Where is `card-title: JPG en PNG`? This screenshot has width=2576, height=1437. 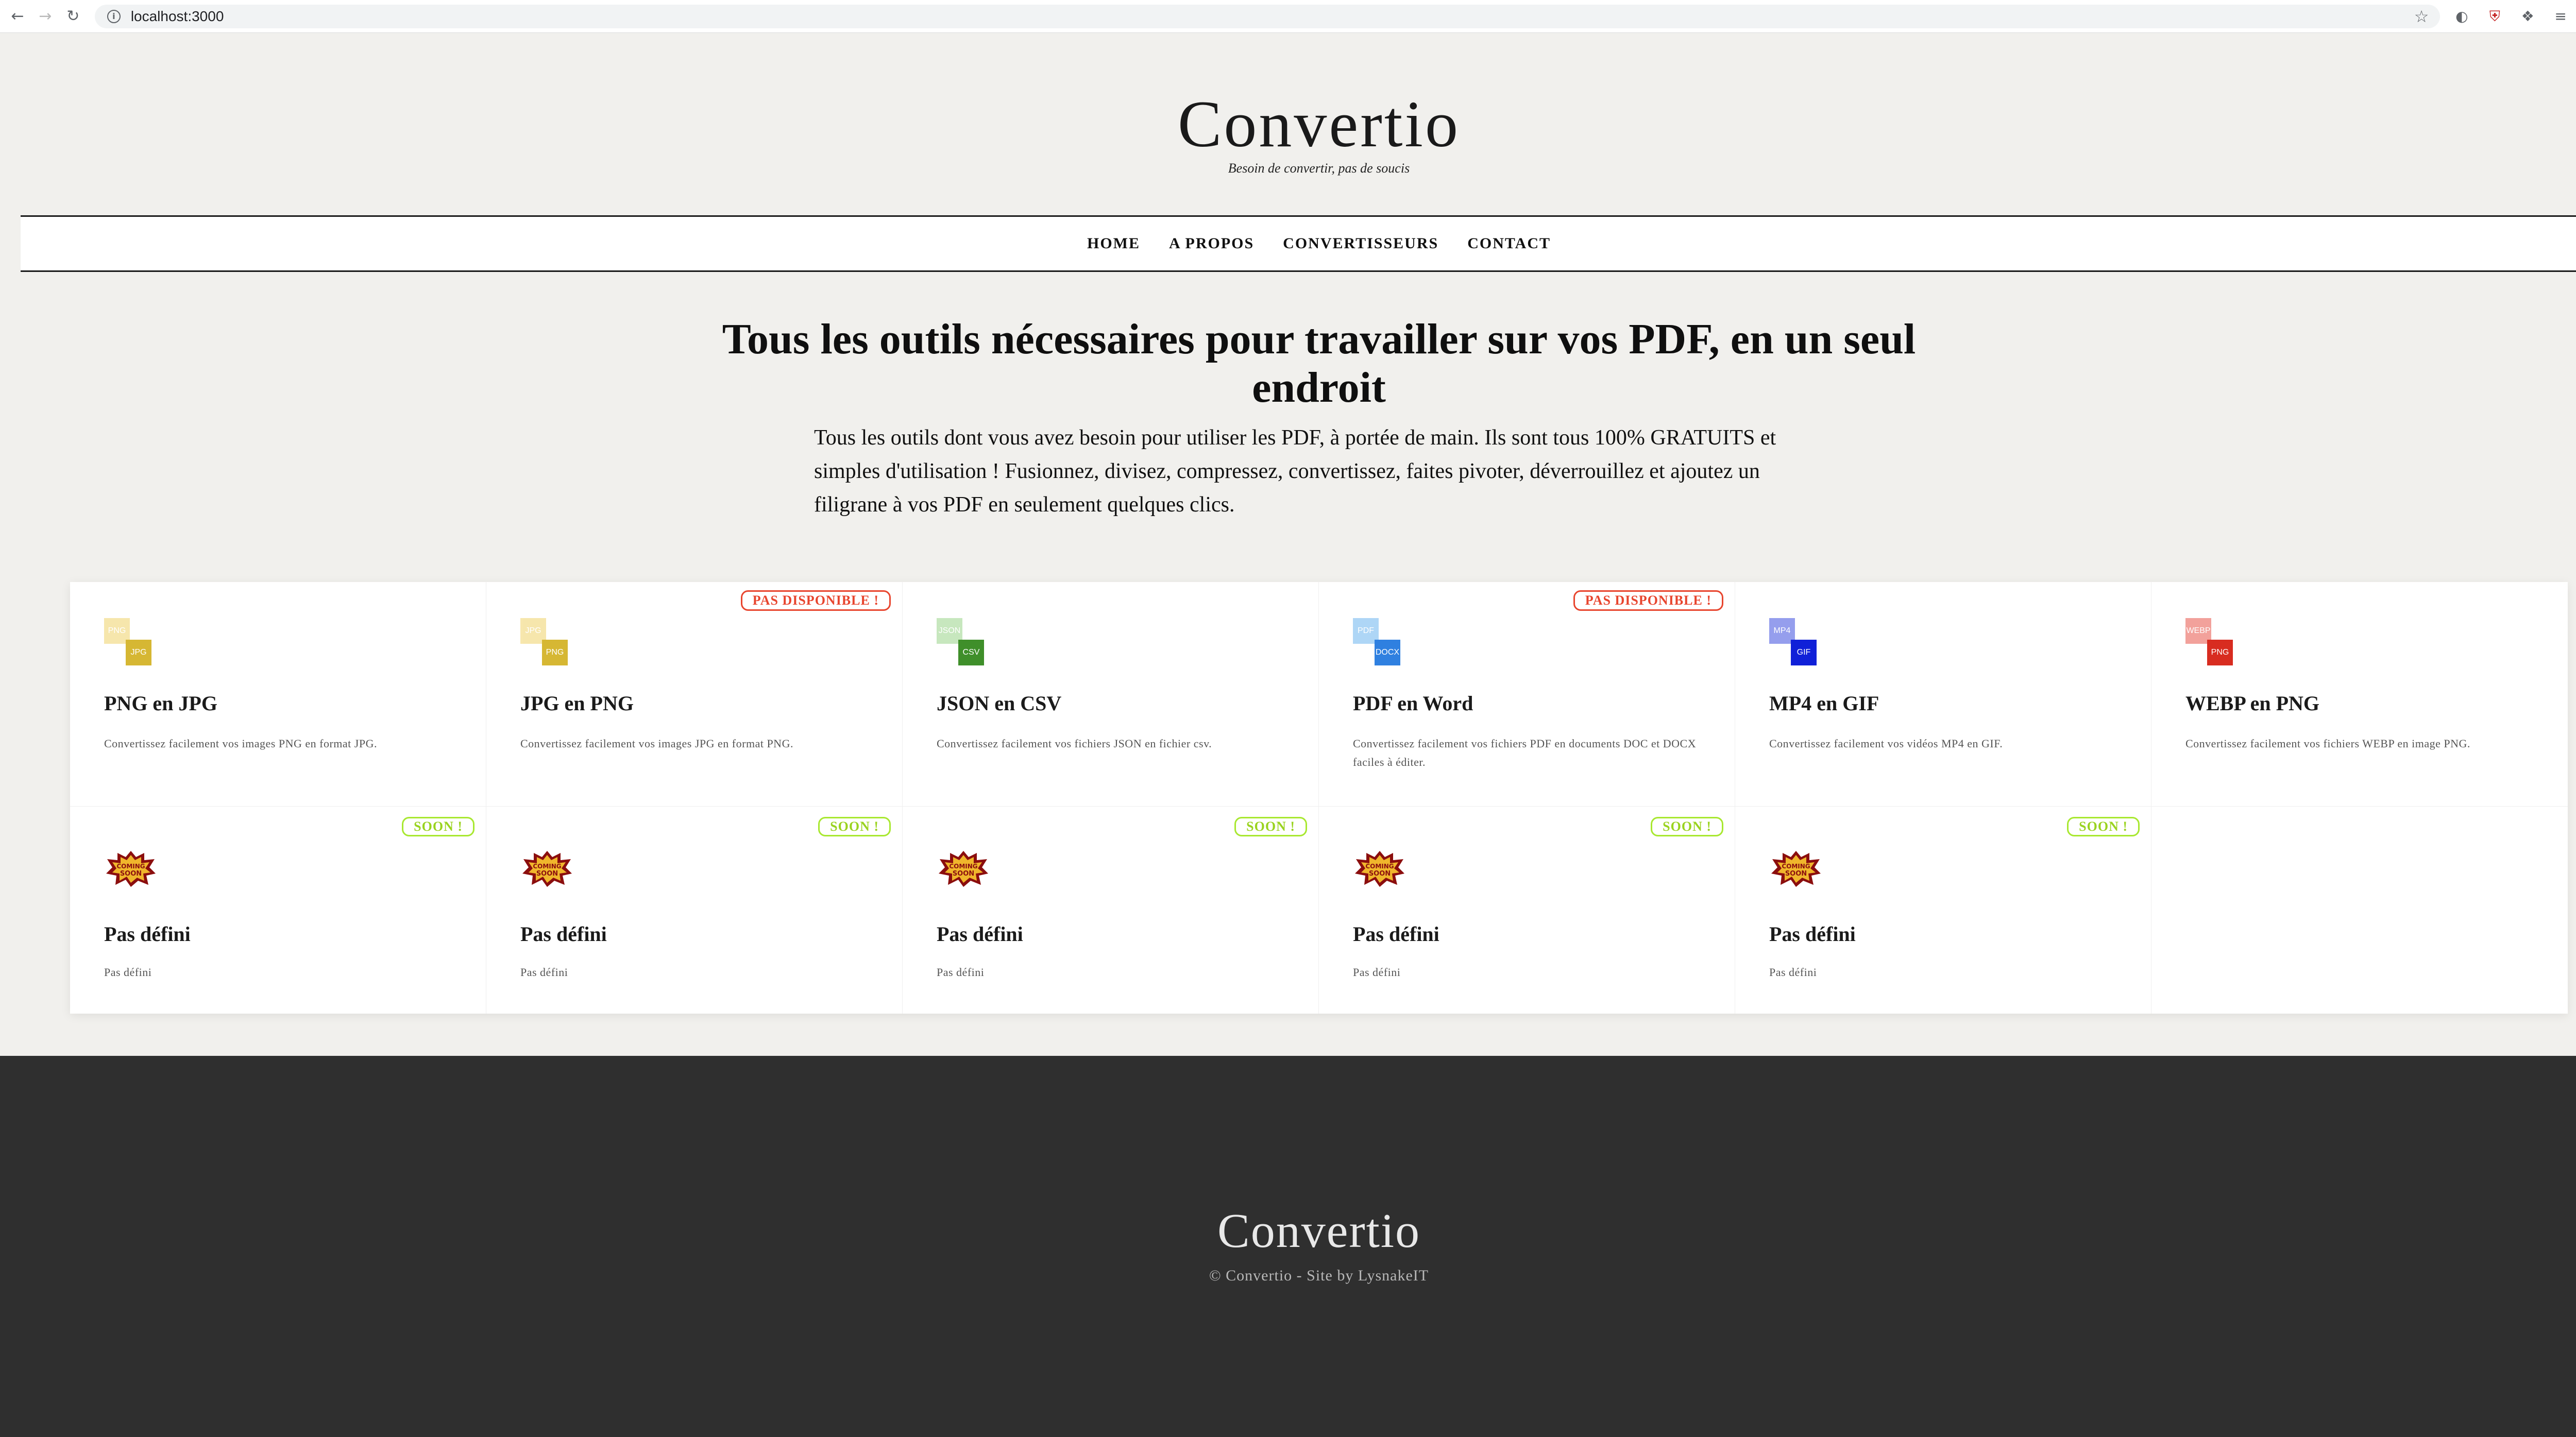
card-title: JPG en PNG is located at coordinates (577, 703).